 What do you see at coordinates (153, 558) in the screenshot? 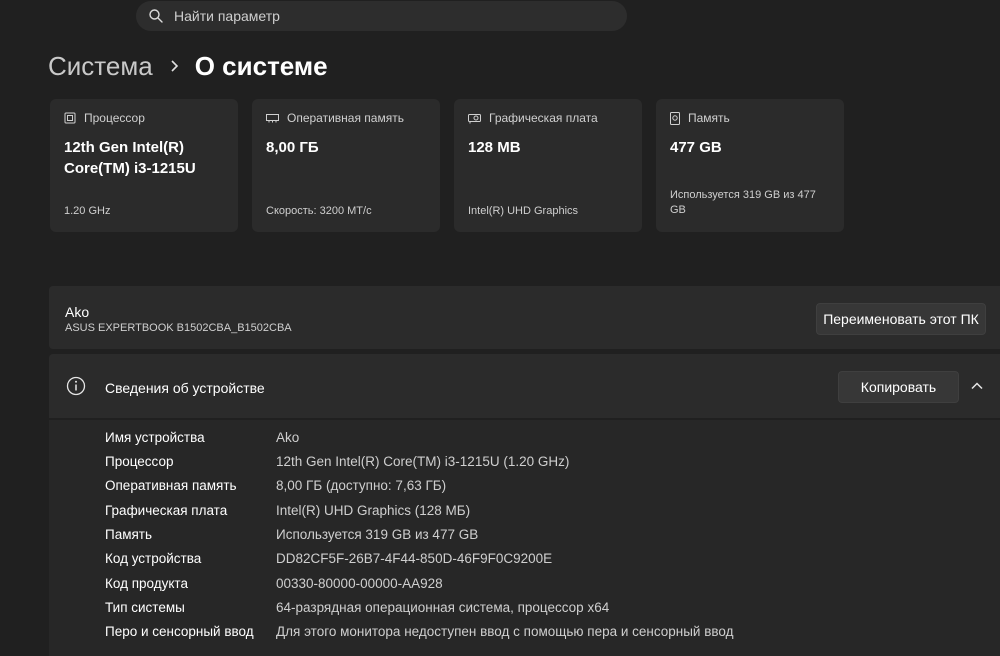
I see `spec-key: Код устройства` at bounding box center [153, 558].